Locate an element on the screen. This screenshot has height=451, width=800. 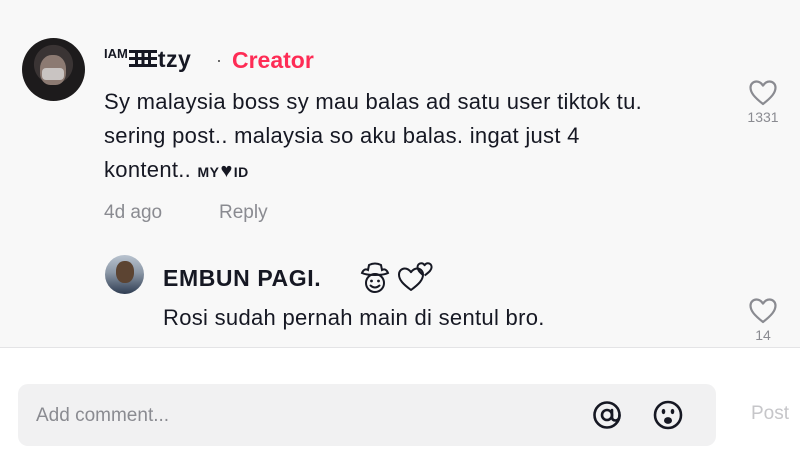
reply-like-button: 14 is located at coordinates (763, 320).